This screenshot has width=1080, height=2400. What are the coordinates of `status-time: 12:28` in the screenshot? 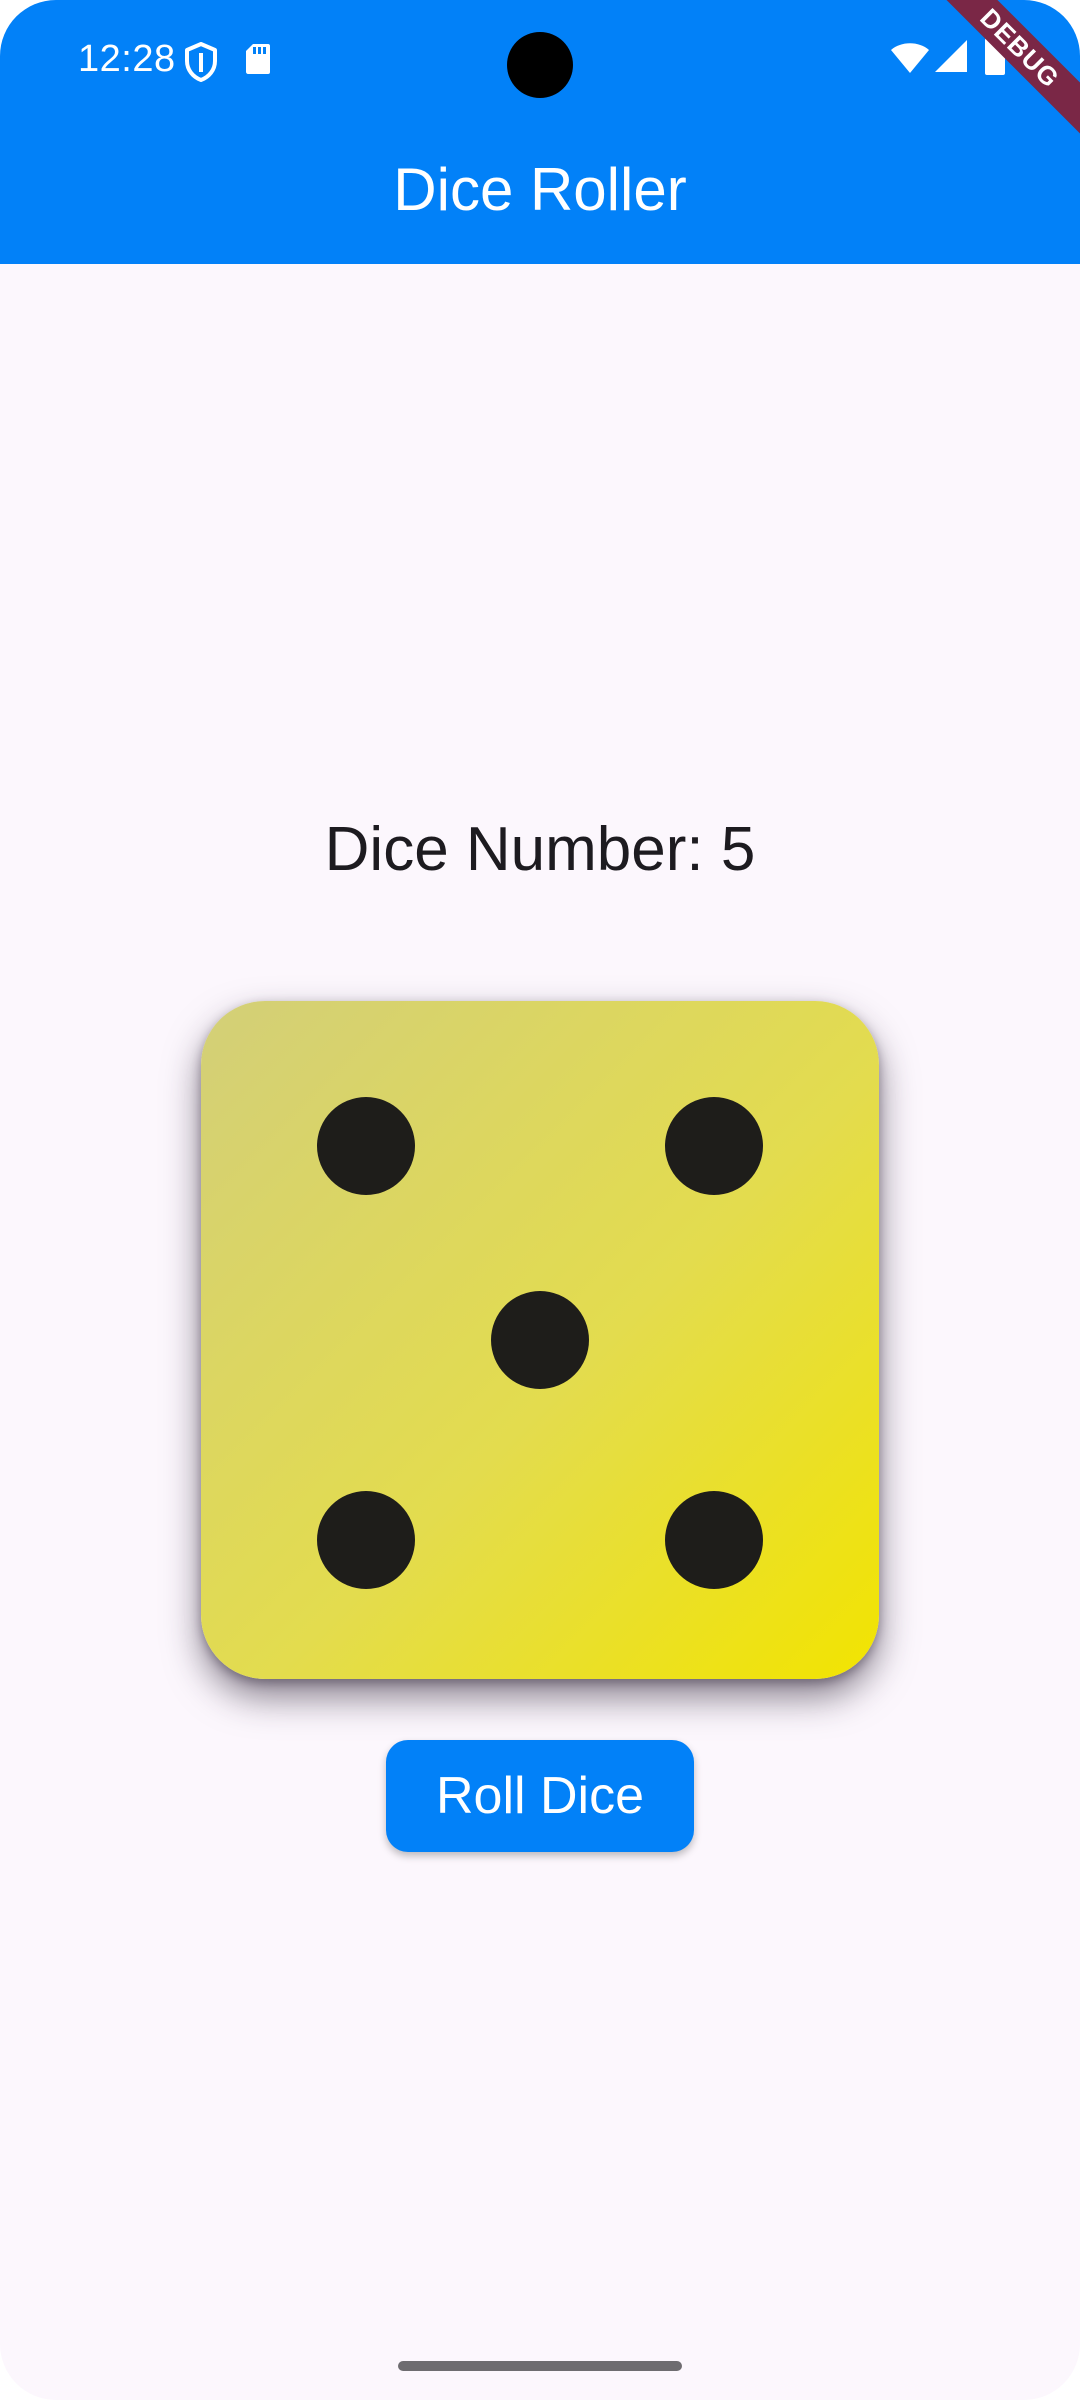 It's located at (127, 59).